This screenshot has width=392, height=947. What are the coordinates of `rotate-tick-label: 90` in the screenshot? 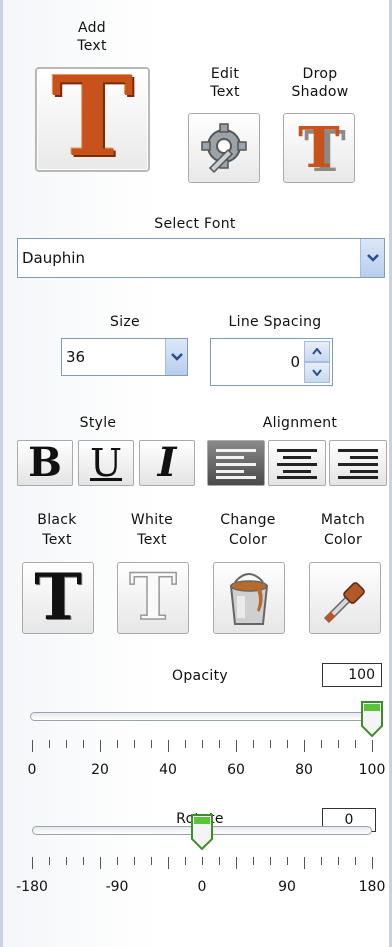 It's located at (287, 887).